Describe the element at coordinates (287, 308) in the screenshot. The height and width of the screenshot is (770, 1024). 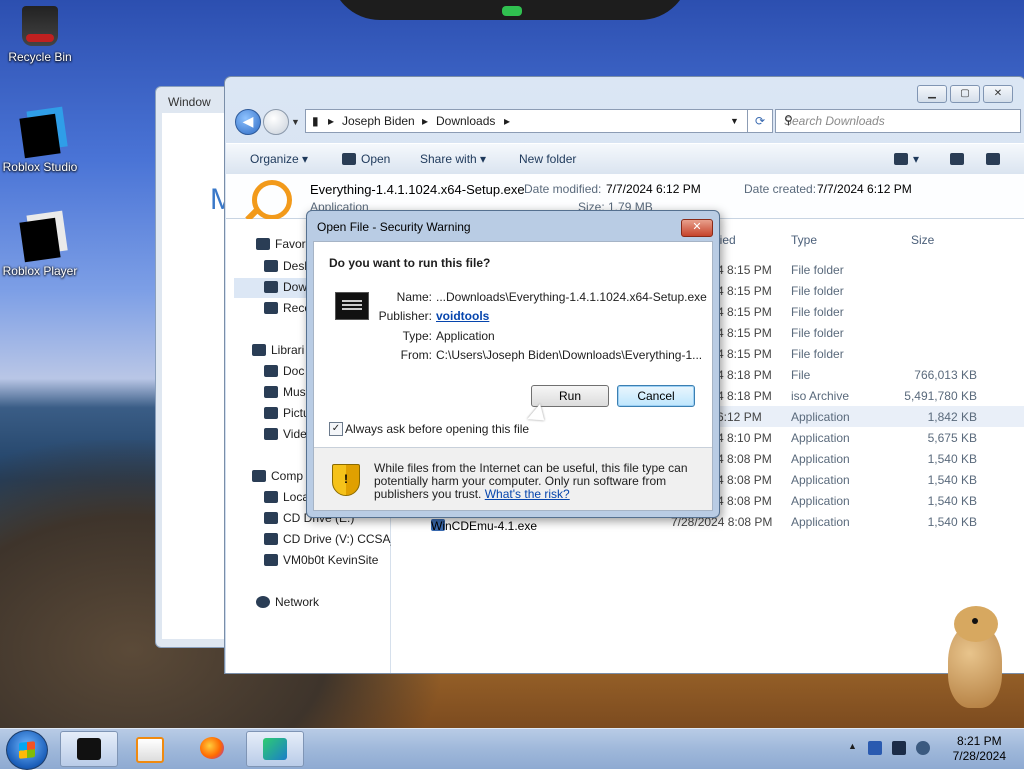
I see `nav-recent: Rece` at that location.